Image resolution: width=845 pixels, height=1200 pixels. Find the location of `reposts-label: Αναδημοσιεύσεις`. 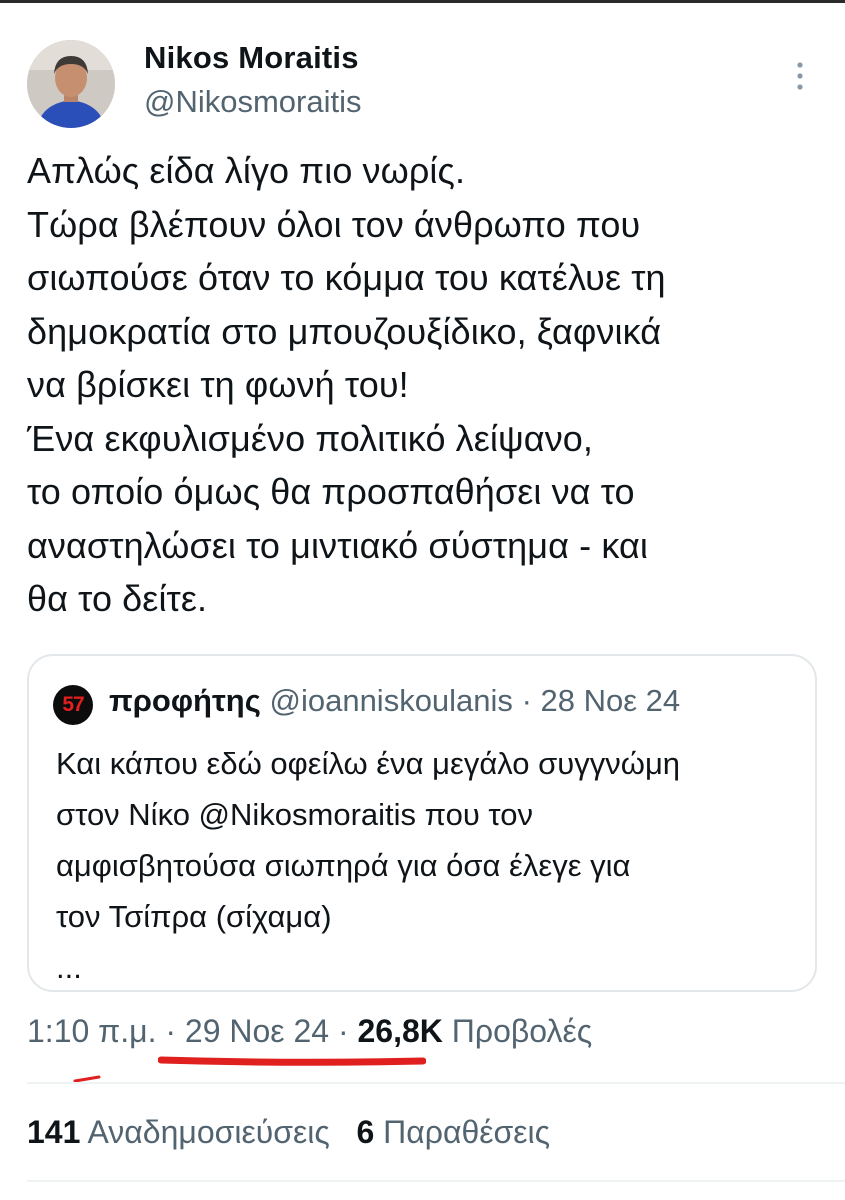

reposts-label: Αναδημοσιεύσεις is located at coordinates (208, 1132).